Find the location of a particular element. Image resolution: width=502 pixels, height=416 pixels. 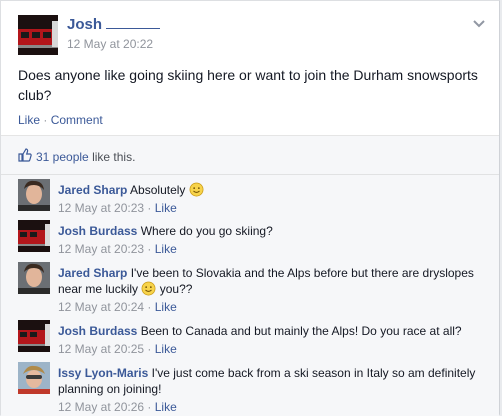

comment-meta: 12 May at 20:25 · Like is located at coordinates (117, 349).